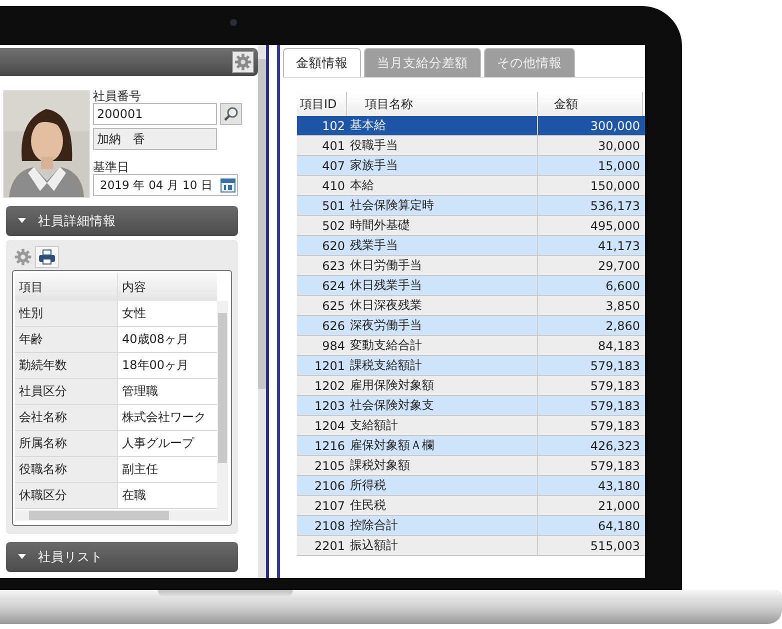 The image size is (782, 629). I want to click on table-cell-text: 43,180, so click(619, 486).